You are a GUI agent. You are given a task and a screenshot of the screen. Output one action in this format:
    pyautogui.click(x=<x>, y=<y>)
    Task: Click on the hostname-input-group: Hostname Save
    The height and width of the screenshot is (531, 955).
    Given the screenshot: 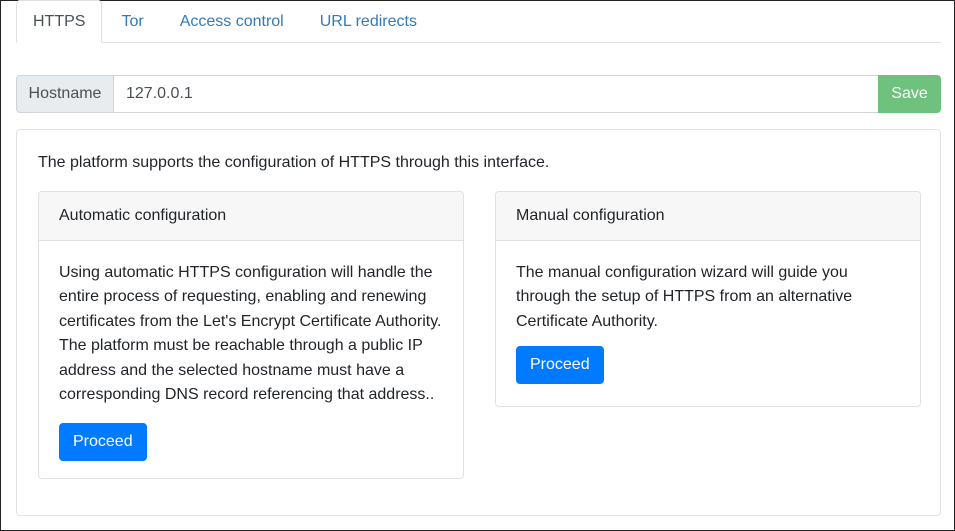 What is the action you would take?
    pyautogui.click(x=478, y=94)
    